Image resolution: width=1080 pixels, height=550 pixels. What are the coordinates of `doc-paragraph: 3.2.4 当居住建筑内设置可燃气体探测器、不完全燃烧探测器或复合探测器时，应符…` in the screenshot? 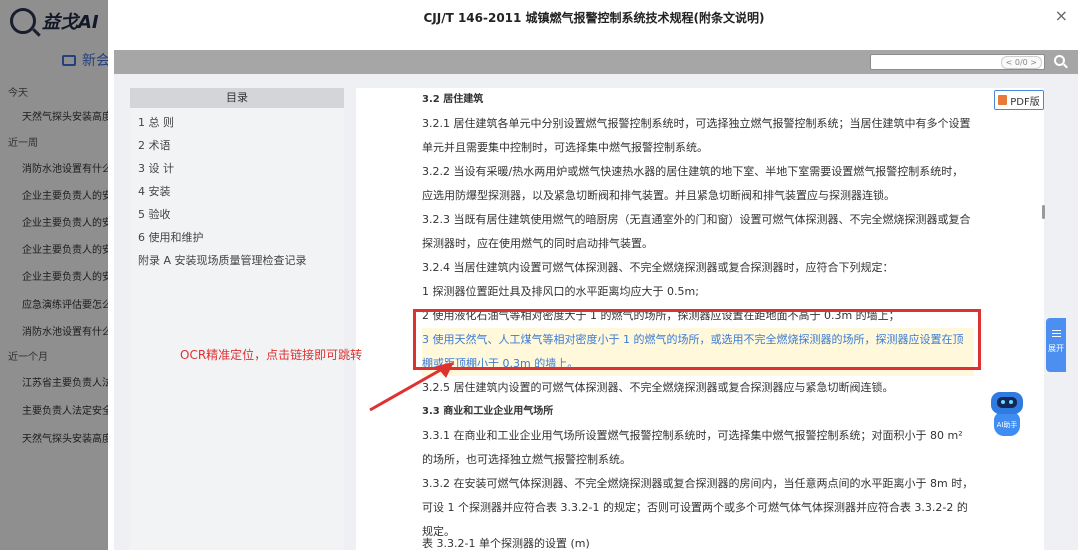 It's located at (658, 267).